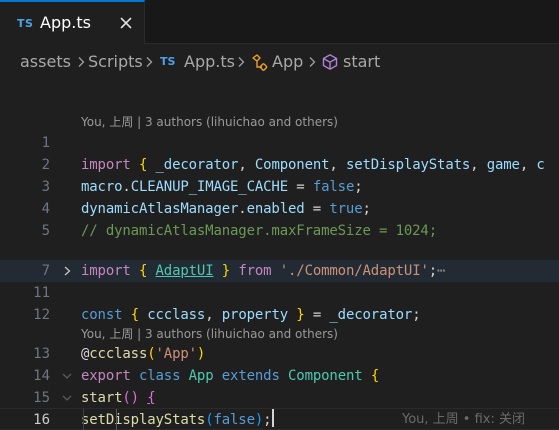 This screenshot has height=430, width=559. What do you see at coordinates (41, 398) in the screenshot?
I see `line-number: 15` at bounding box center [41, 398].